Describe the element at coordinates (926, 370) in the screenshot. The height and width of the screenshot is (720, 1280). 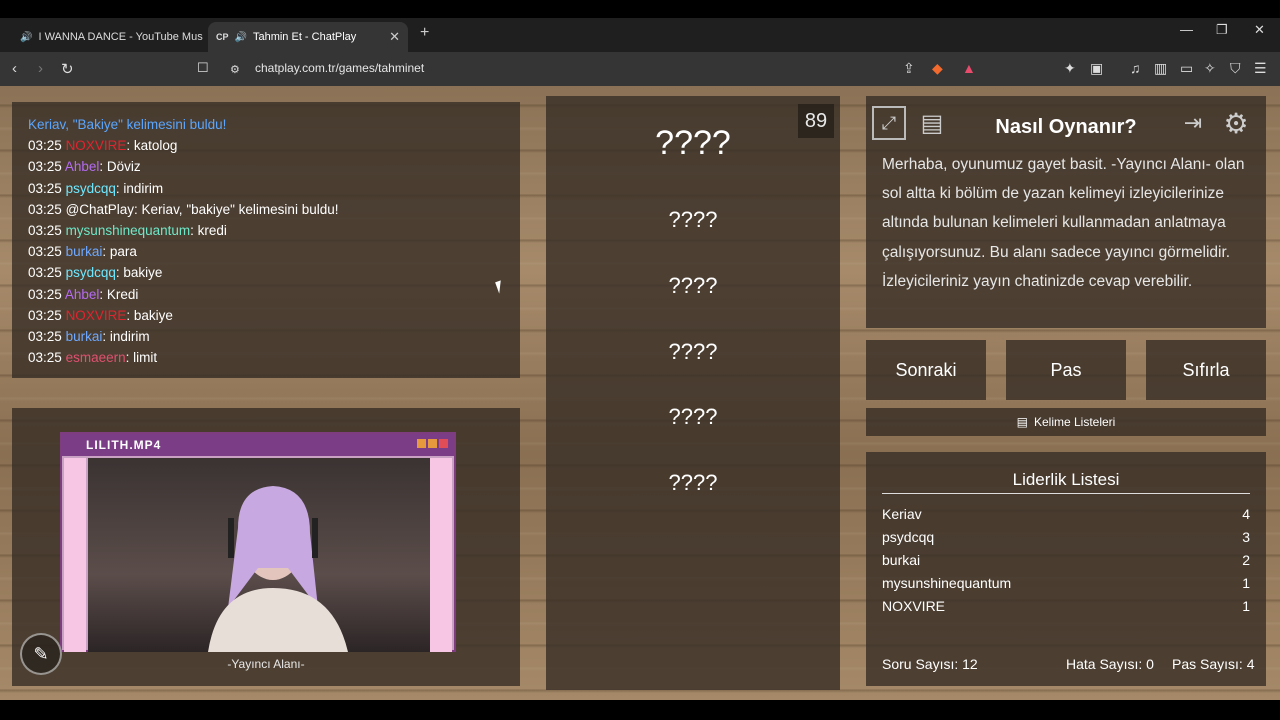
I see `next-button: Sonraki` at that location.